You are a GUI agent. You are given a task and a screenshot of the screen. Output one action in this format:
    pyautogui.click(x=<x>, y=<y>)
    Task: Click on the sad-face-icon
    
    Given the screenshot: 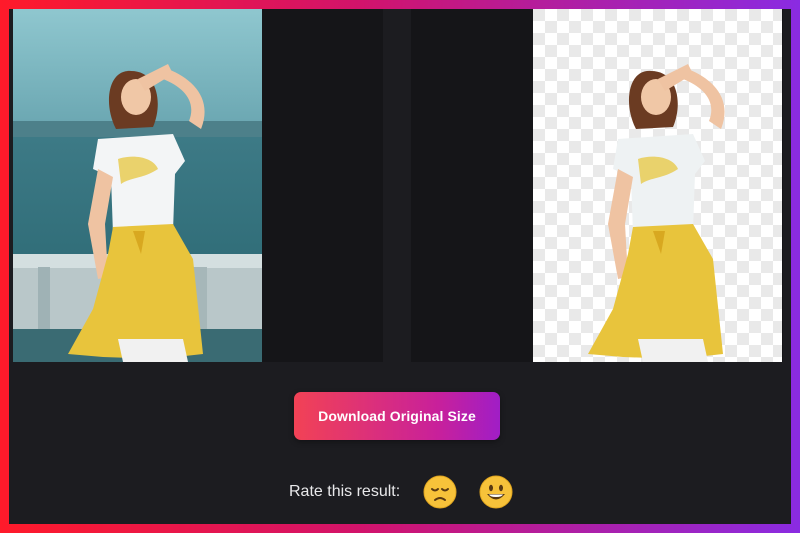 What is the action you would take?
    pyautogui.click(x=440, y=492)
    